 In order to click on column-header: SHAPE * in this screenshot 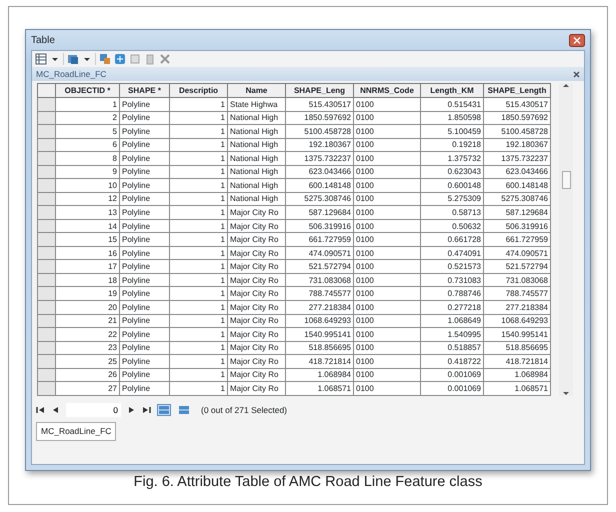, I will do `click(145, 91)`.